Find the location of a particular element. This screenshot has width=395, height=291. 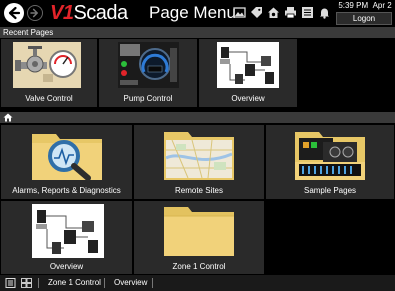

recent-tile-label: Overview is located at coordinates (248, 98).